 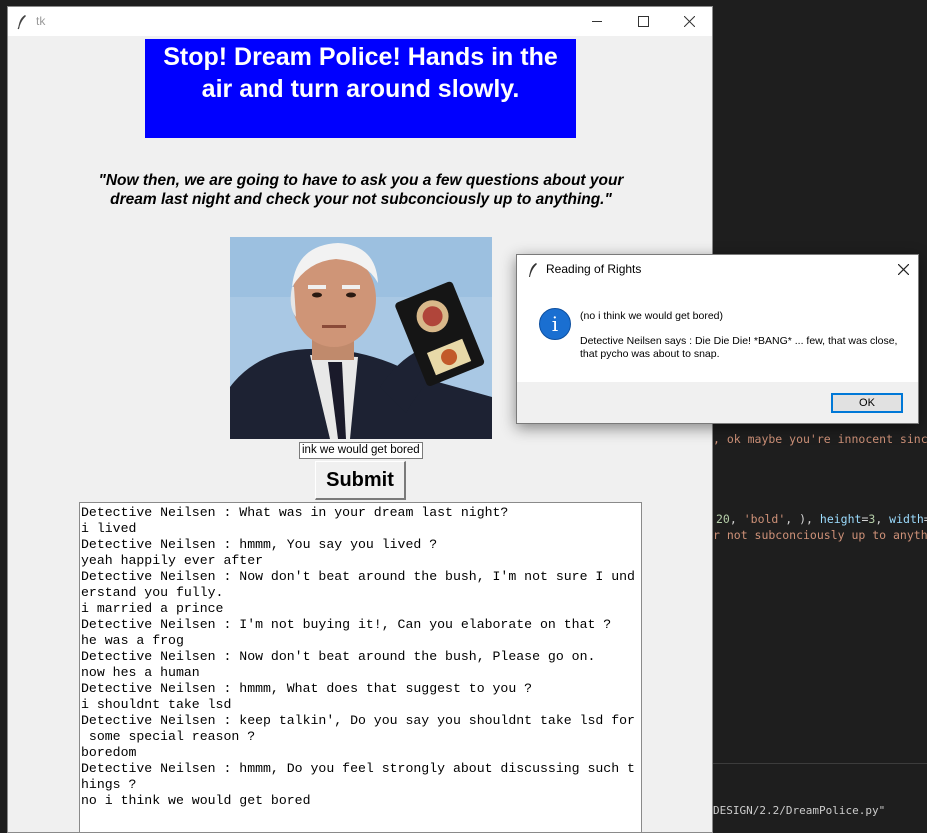 I want to click on window-title: tk, so click(x=41, y=21).